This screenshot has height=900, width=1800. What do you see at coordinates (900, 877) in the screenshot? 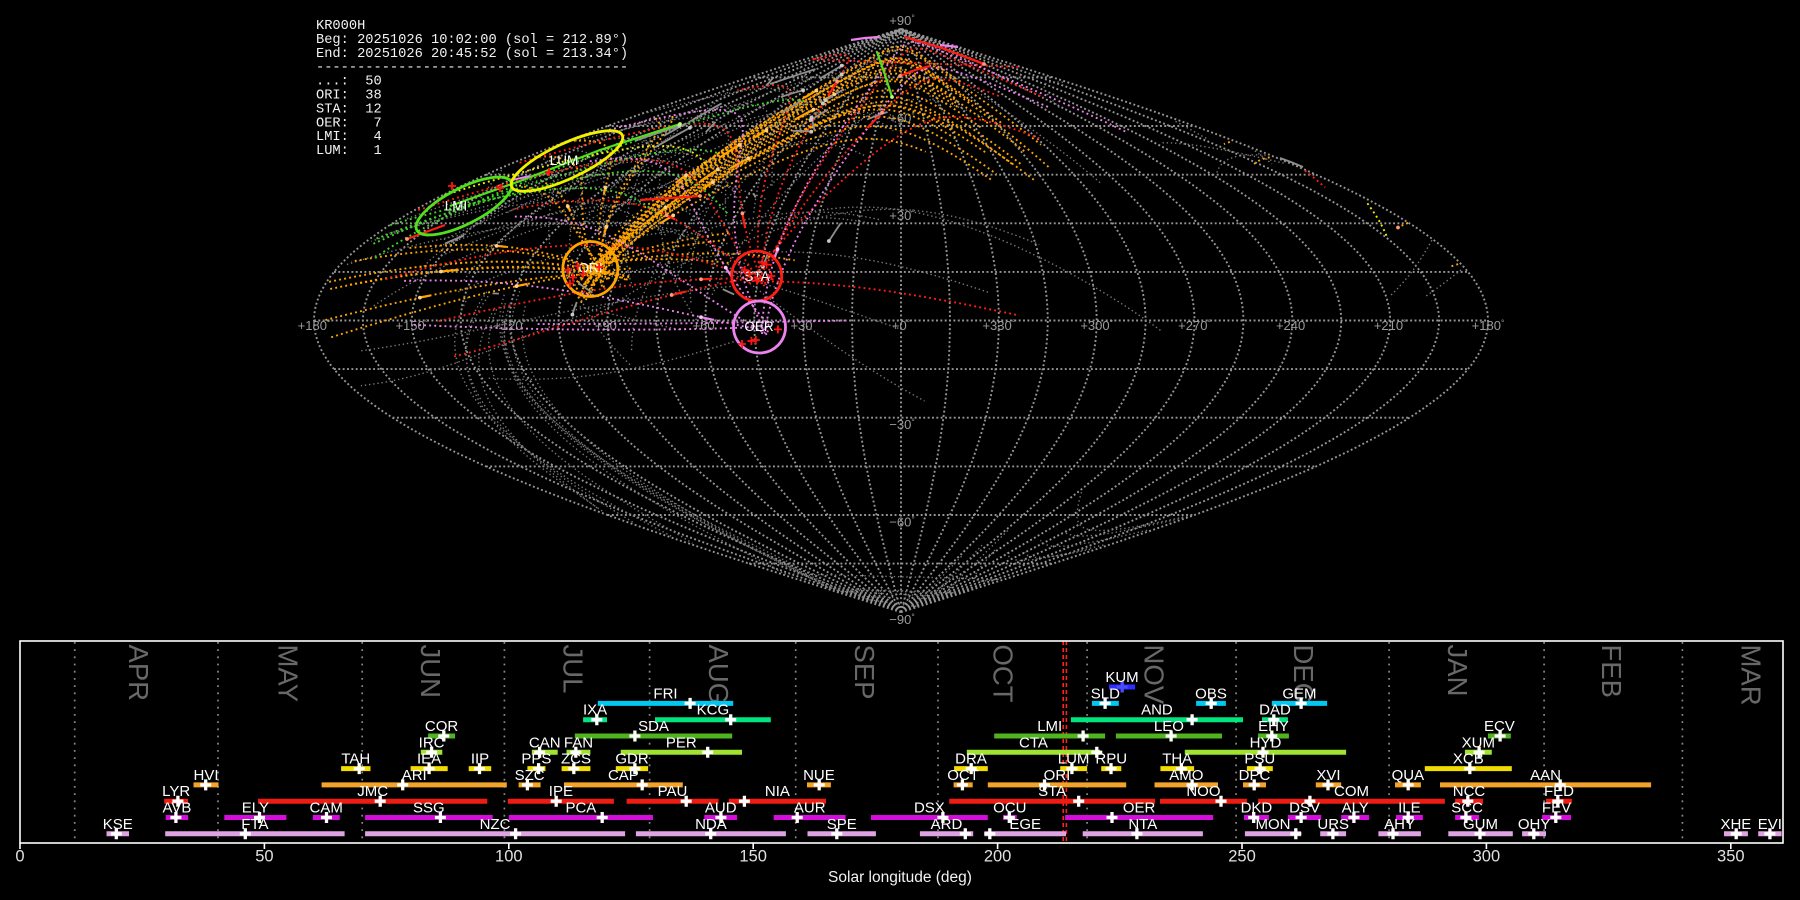
I see `svg-text: Solar longitude (deg)` at bounding box center [900, 877].